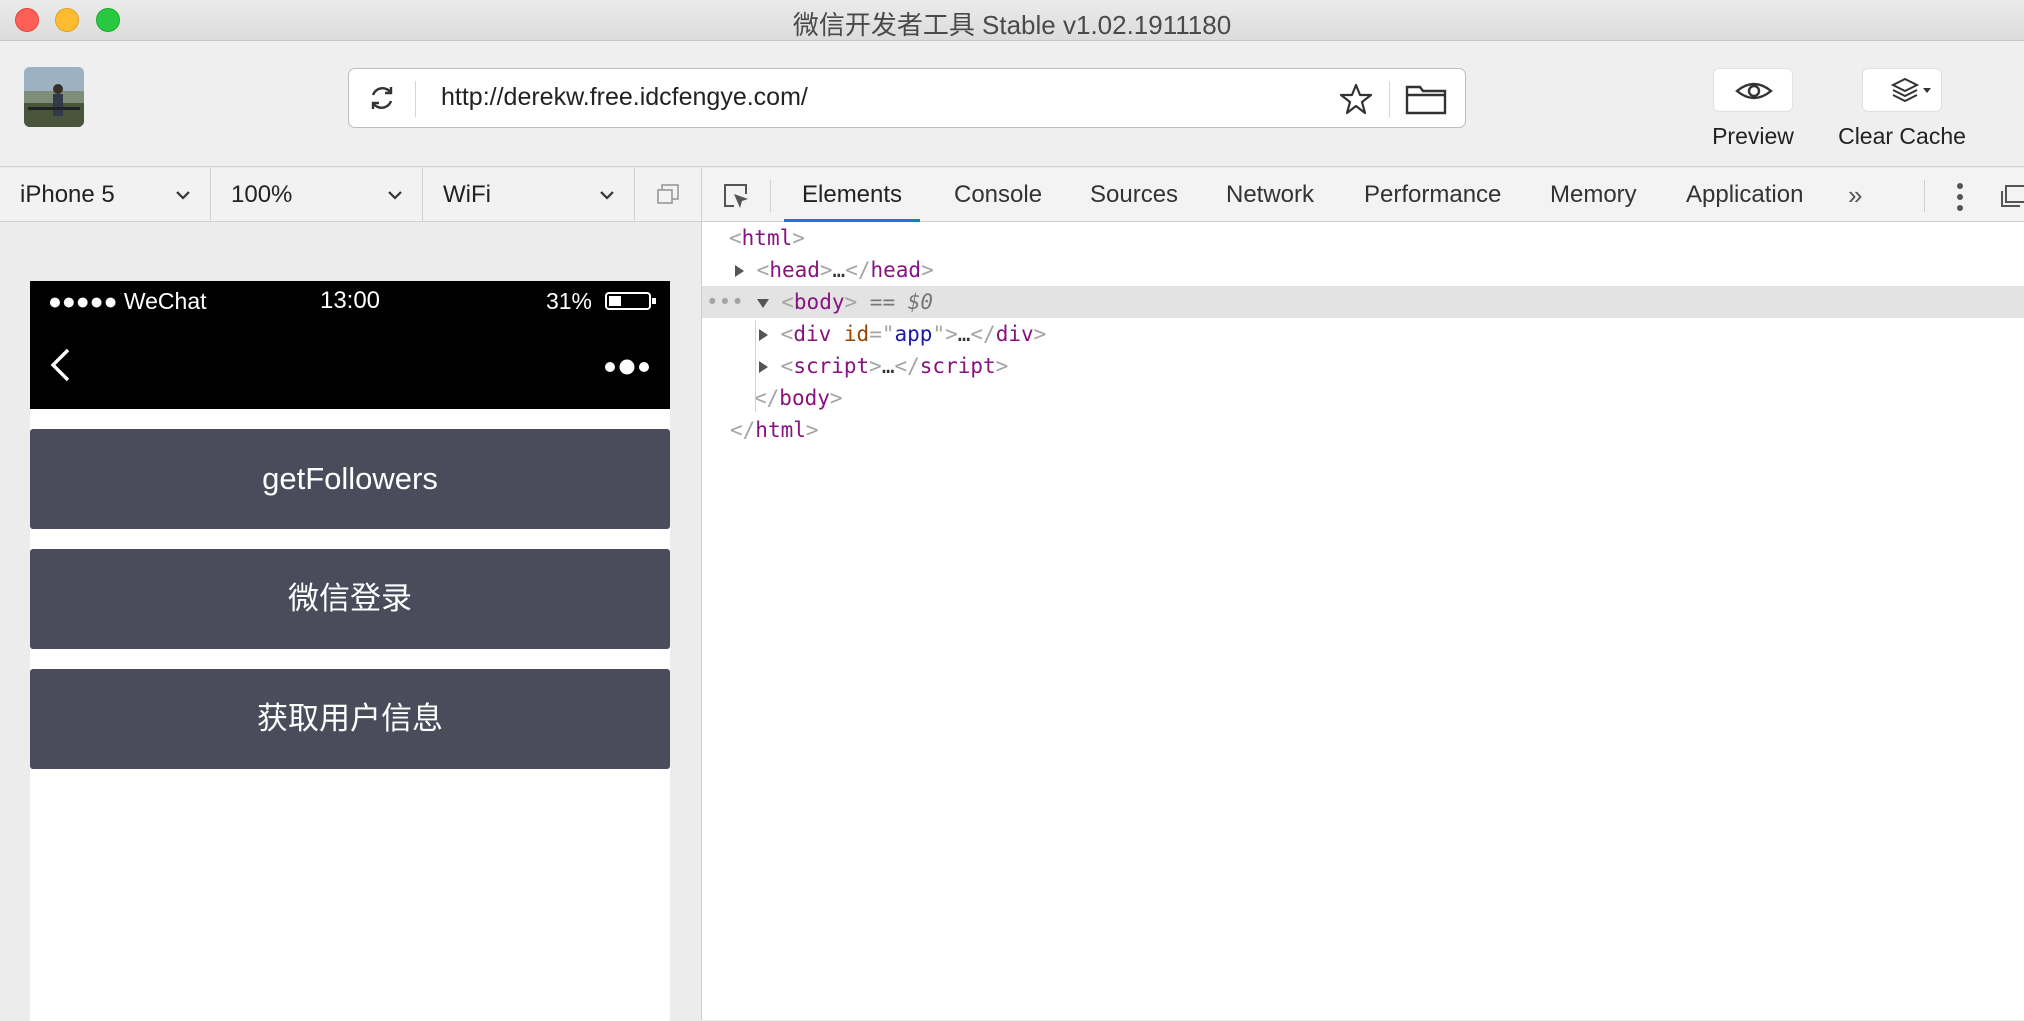  I want to click on eye-icon, so click(1754, 91).